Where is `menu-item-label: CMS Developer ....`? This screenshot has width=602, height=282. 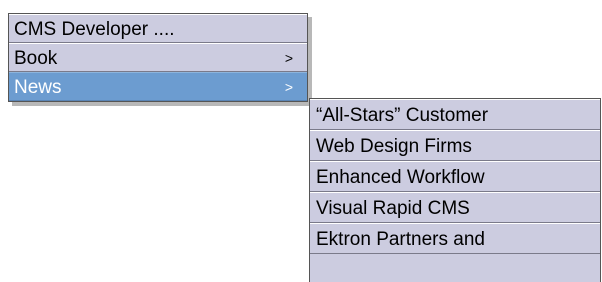
menu-item-label: CMS Developer .... is located at coordinates (94, 29).